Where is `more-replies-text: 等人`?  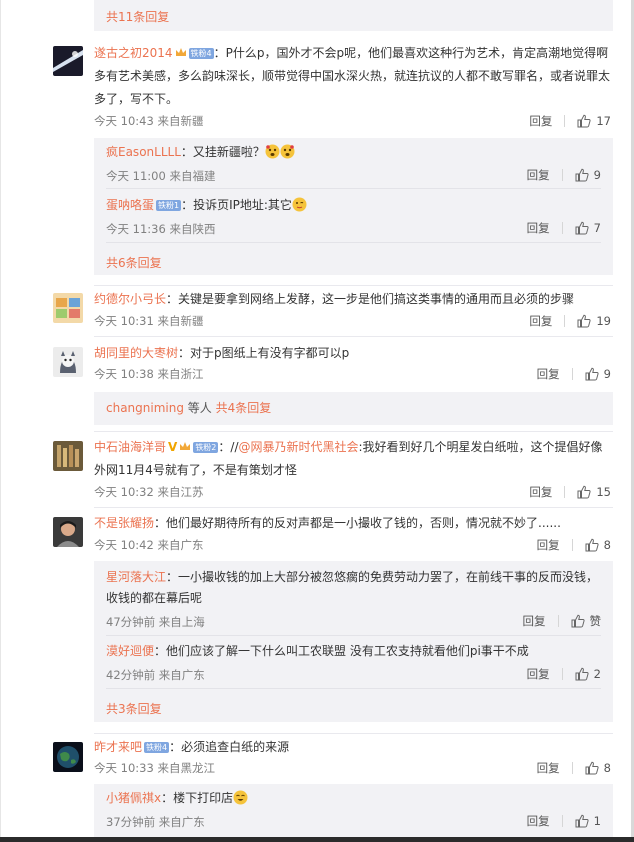 more-replies-text: 等人 is located at coordinates (199, 408).